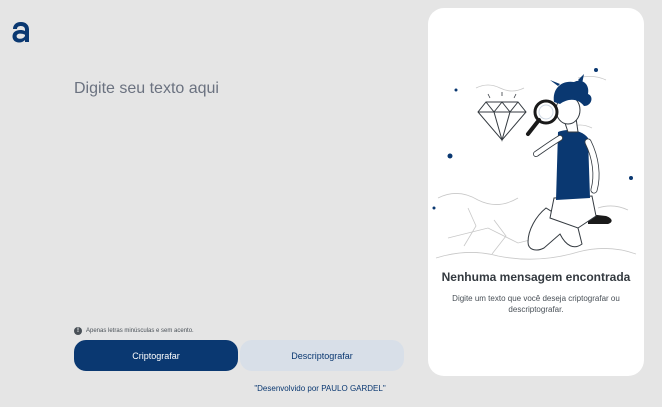 Image resolution: width=662 pixels, height=407 pixels. I want to click on empty-state-title: Nenhuma mensagem encontrada, so click(536, 277).